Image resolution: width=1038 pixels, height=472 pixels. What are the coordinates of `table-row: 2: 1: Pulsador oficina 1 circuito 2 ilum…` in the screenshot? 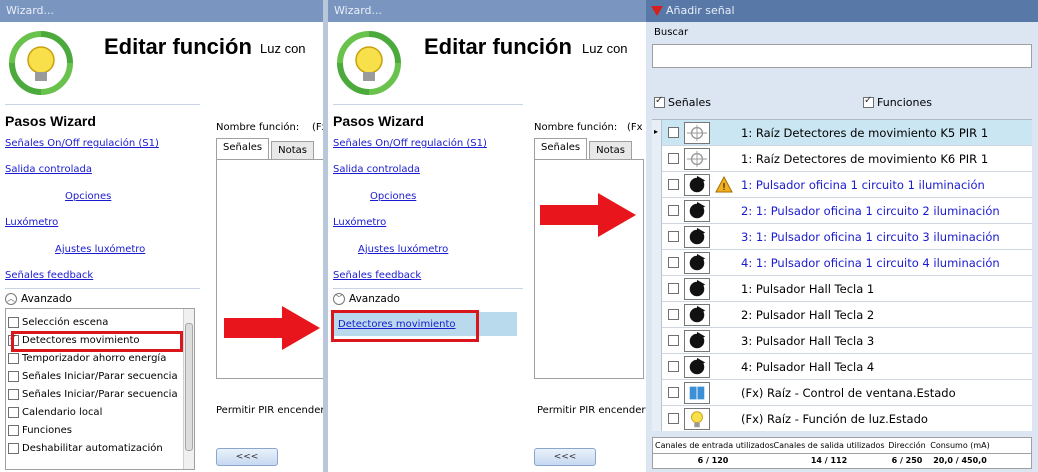 It's located at (842, 211).